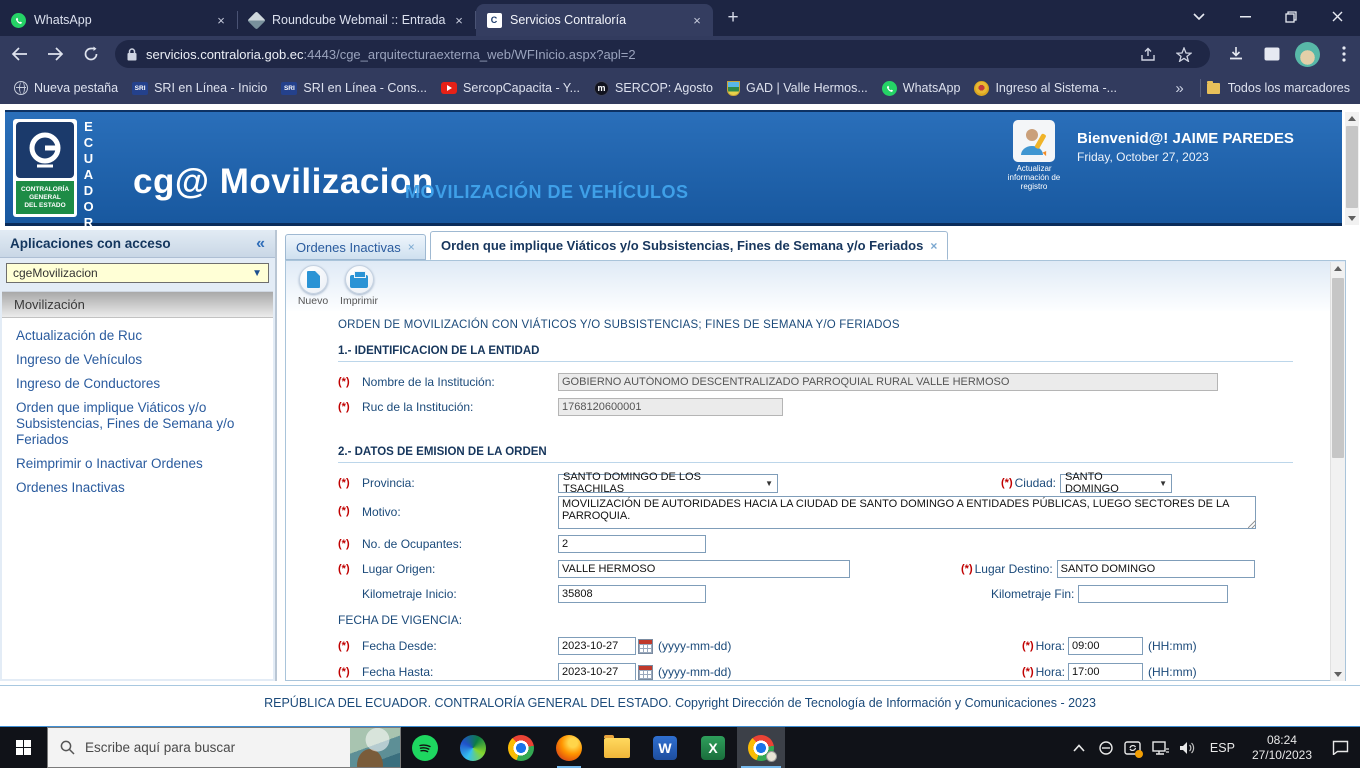  I want to click on bookmark-sercop-agosto: m SERCOP: Agosto, so click(653, 88).